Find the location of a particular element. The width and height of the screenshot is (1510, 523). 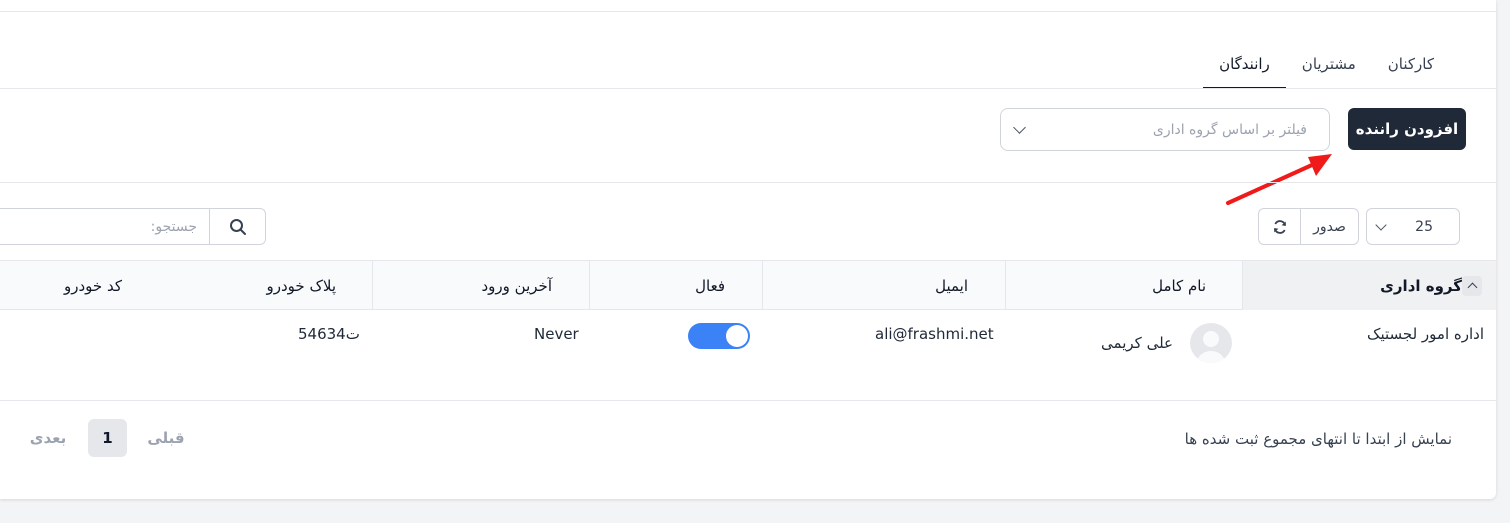

active-toggle is located at coordinates (719, 336).